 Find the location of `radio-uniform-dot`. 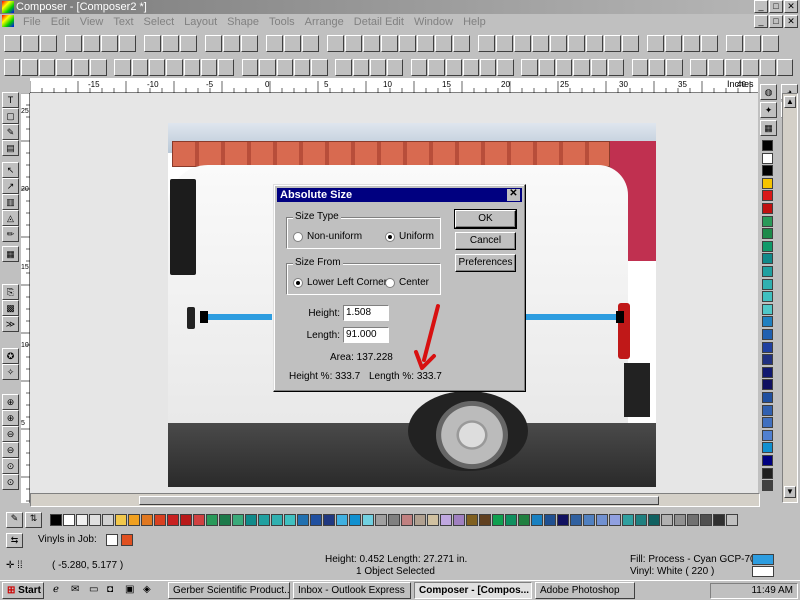

radio-uniform-dot is located at coordinates (390, 236).